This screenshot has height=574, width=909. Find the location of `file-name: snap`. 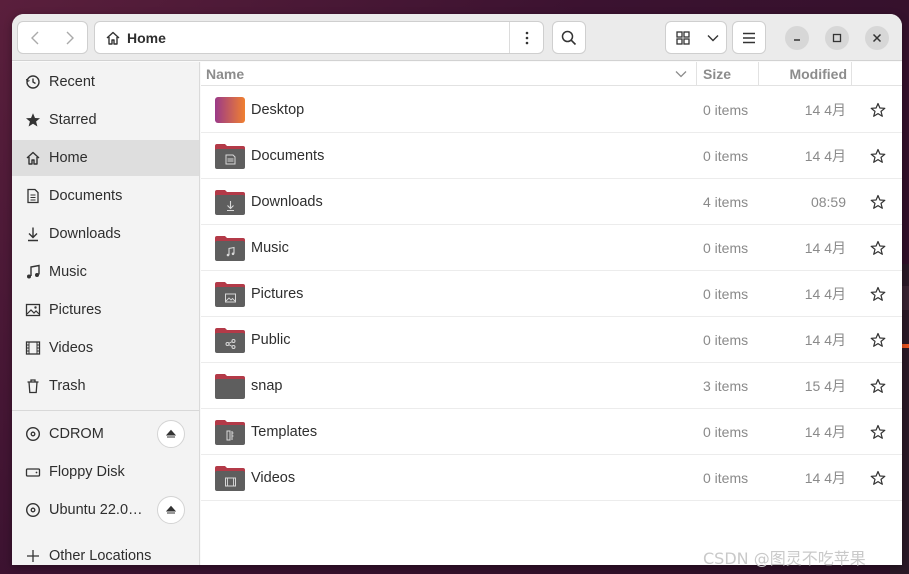

file-name: snap is located at coordinates (267, 386).